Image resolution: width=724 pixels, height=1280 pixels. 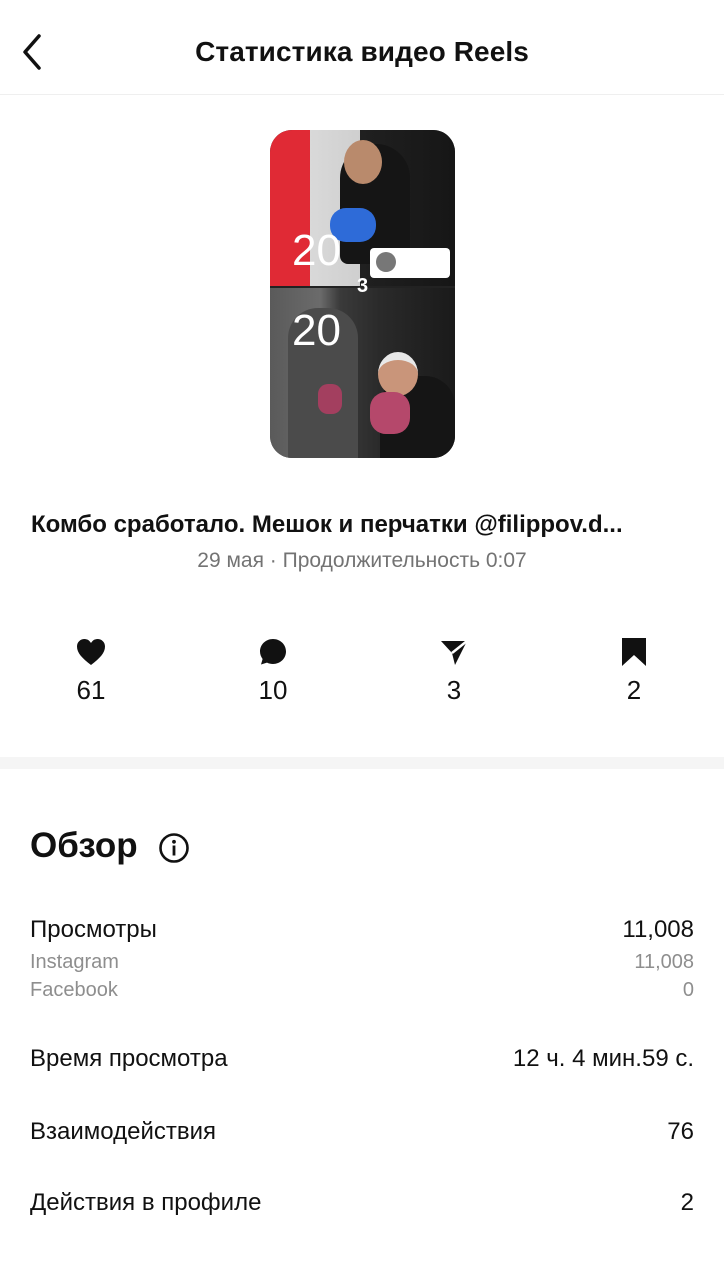 What do you see at coordinates (454, 652) in the screenshot?
I see `share-icon` at bounding box center [454, 652].